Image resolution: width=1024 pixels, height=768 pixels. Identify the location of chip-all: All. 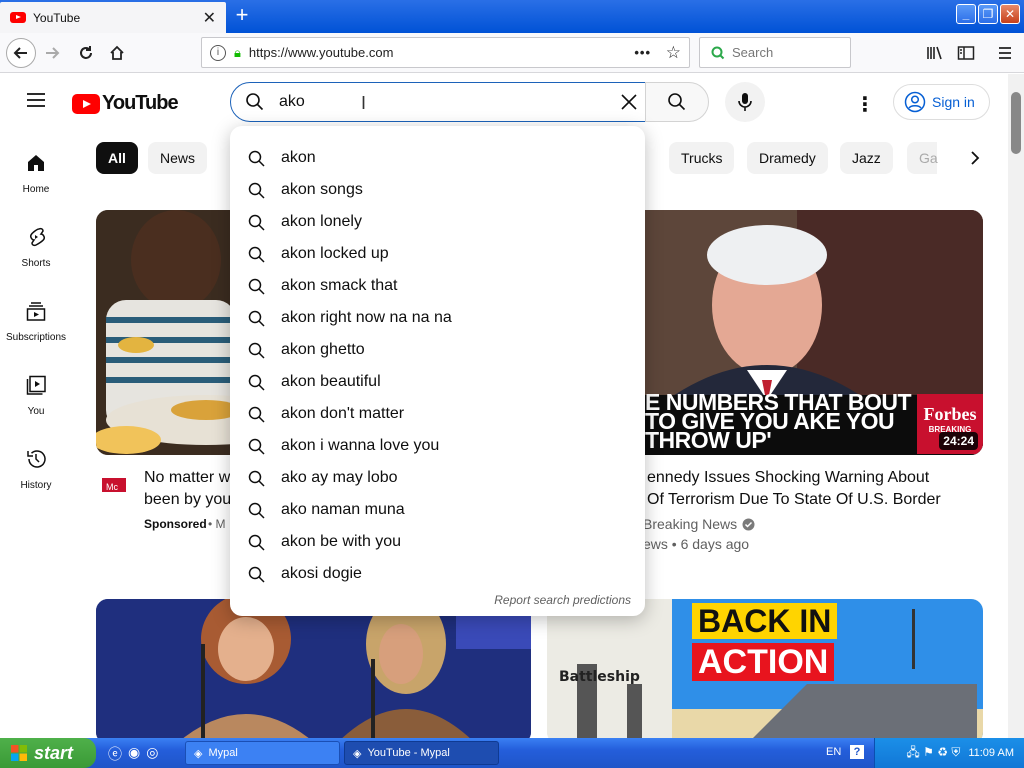
(117, 158).